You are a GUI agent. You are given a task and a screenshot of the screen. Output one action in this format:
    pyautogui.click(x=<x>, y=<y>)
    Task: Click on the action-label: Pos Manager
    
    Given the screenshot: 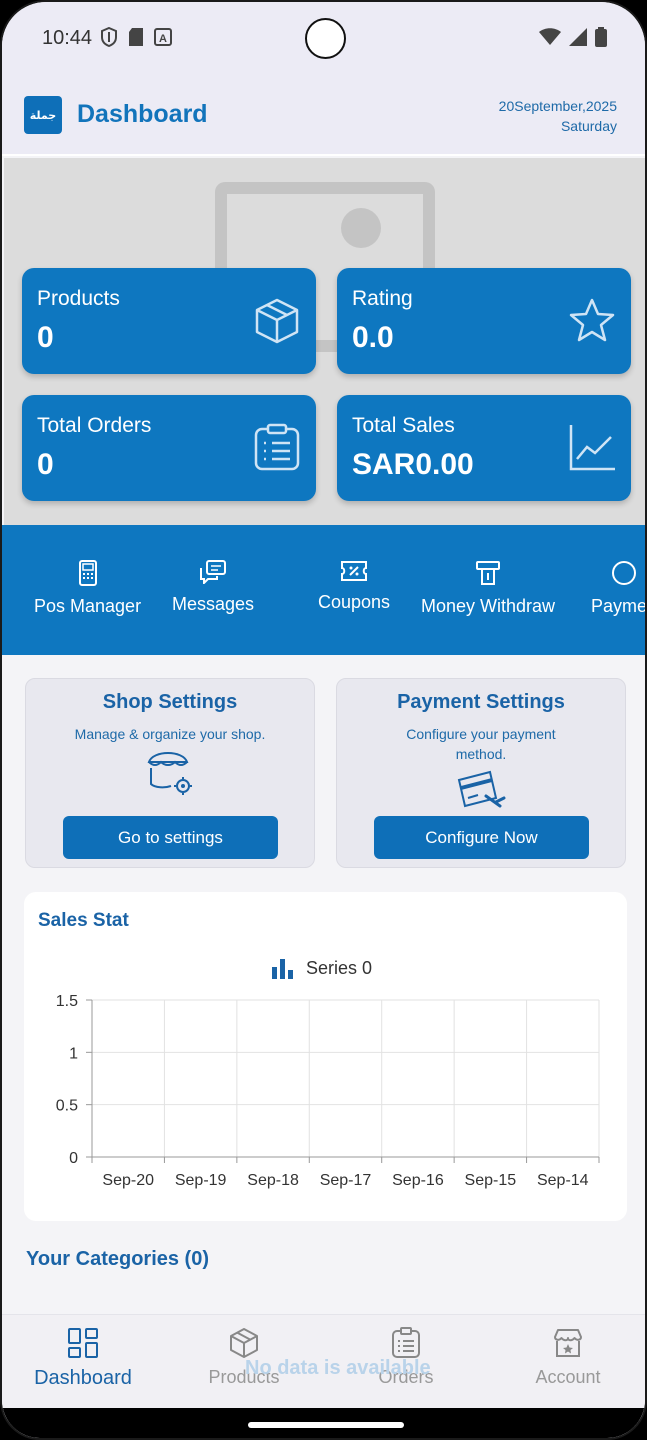 What is the action you would take?
    pyautogui.click(x=88, y=606)
    